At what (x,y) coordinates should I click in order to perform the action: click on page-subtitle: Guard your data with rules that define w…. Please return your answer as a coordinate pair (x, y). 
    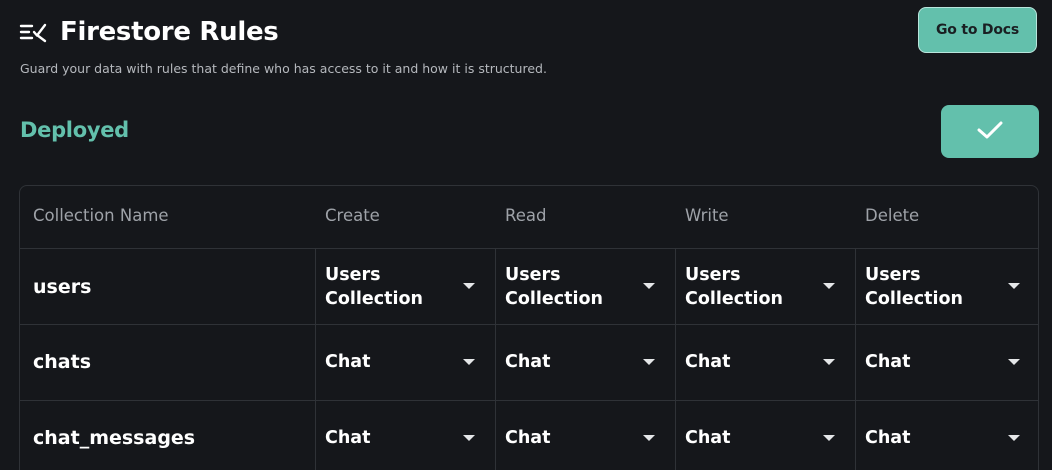
    Looking at the image, I should click on (283, 68).